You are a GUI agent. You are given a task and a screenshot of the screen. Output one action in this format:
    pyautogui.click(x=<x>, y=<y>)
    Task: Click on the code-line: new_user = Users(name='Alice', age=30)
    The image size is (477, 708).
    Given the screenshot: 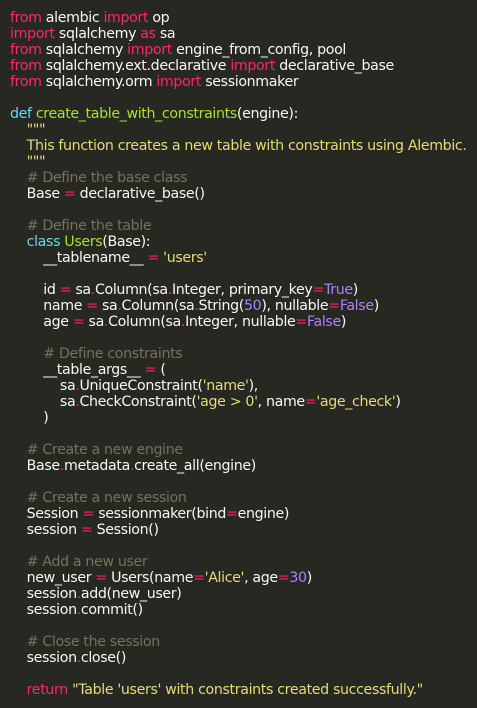 What is the action you would take?
    pyautogui.click(x=243, y=578)
    